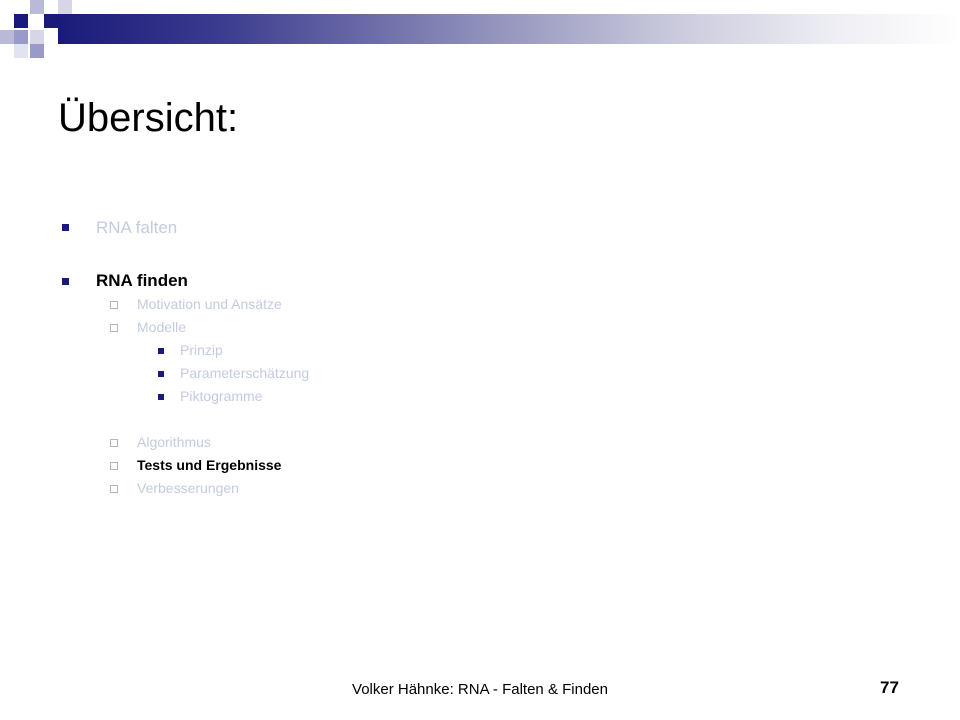 Image resolution: width=960 pixels, height=720 pixels. What do you see at coordinates (221, 396) in the screenshot?
I see `outline-item-piktogramme: Piktogramme` at bounding box center [221, 396].